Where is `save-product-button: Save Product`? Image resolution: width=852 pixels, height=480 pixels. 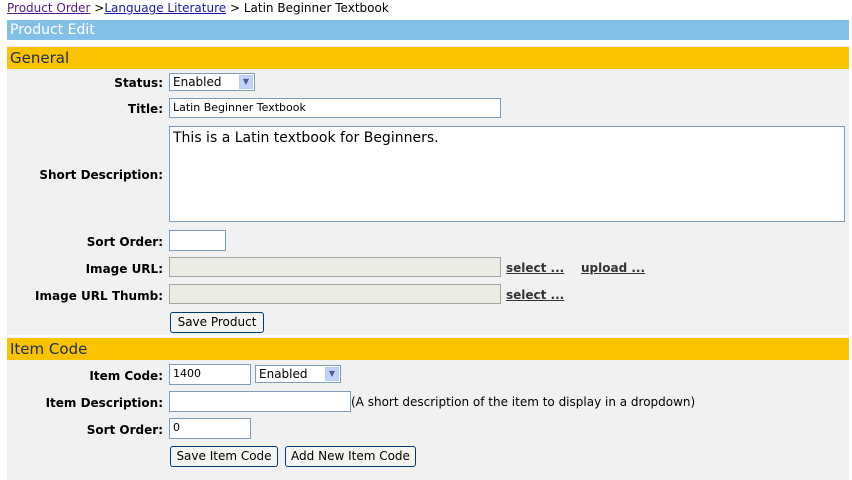
save-product-button: Save Product is located at coordinates (217, 322).